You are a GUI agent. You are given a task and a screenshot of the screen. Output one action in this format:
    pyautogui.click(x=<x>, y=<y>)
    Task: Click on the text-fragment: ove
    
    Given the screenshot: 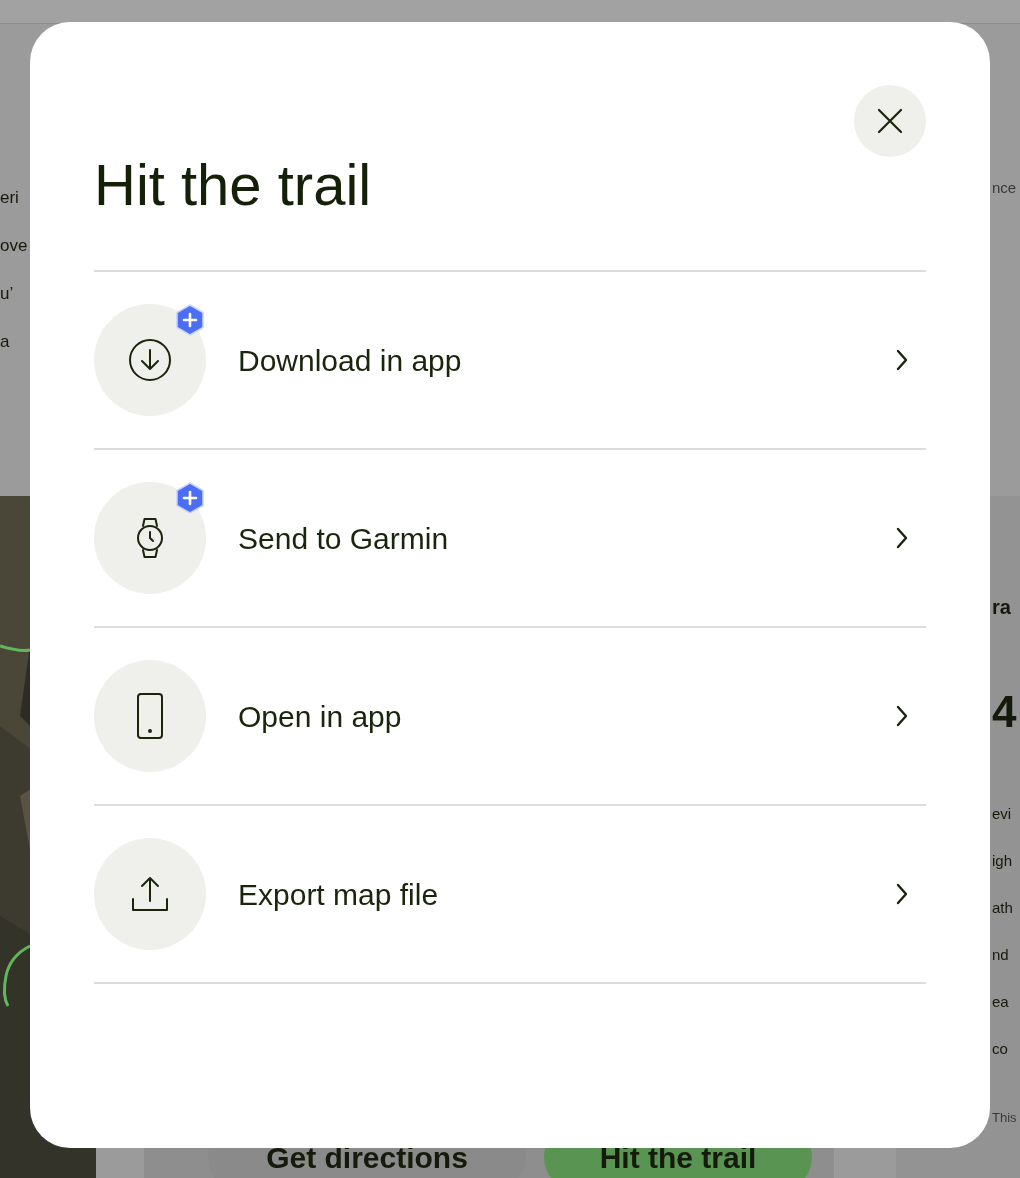 What is the action you would take?
    pyautogui.click(x=14, y=246)
    